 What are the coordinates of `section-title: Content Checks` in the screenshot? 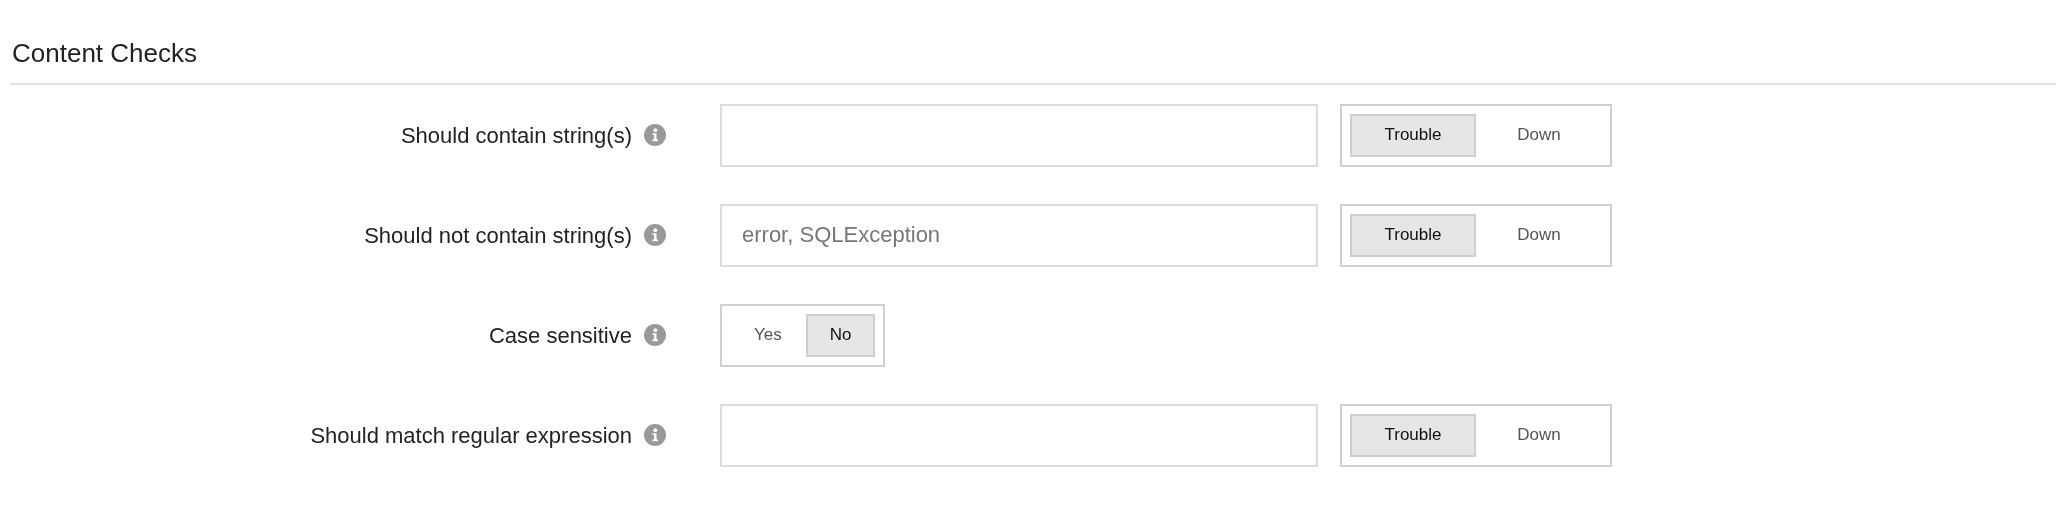 It's located at (104, 53).